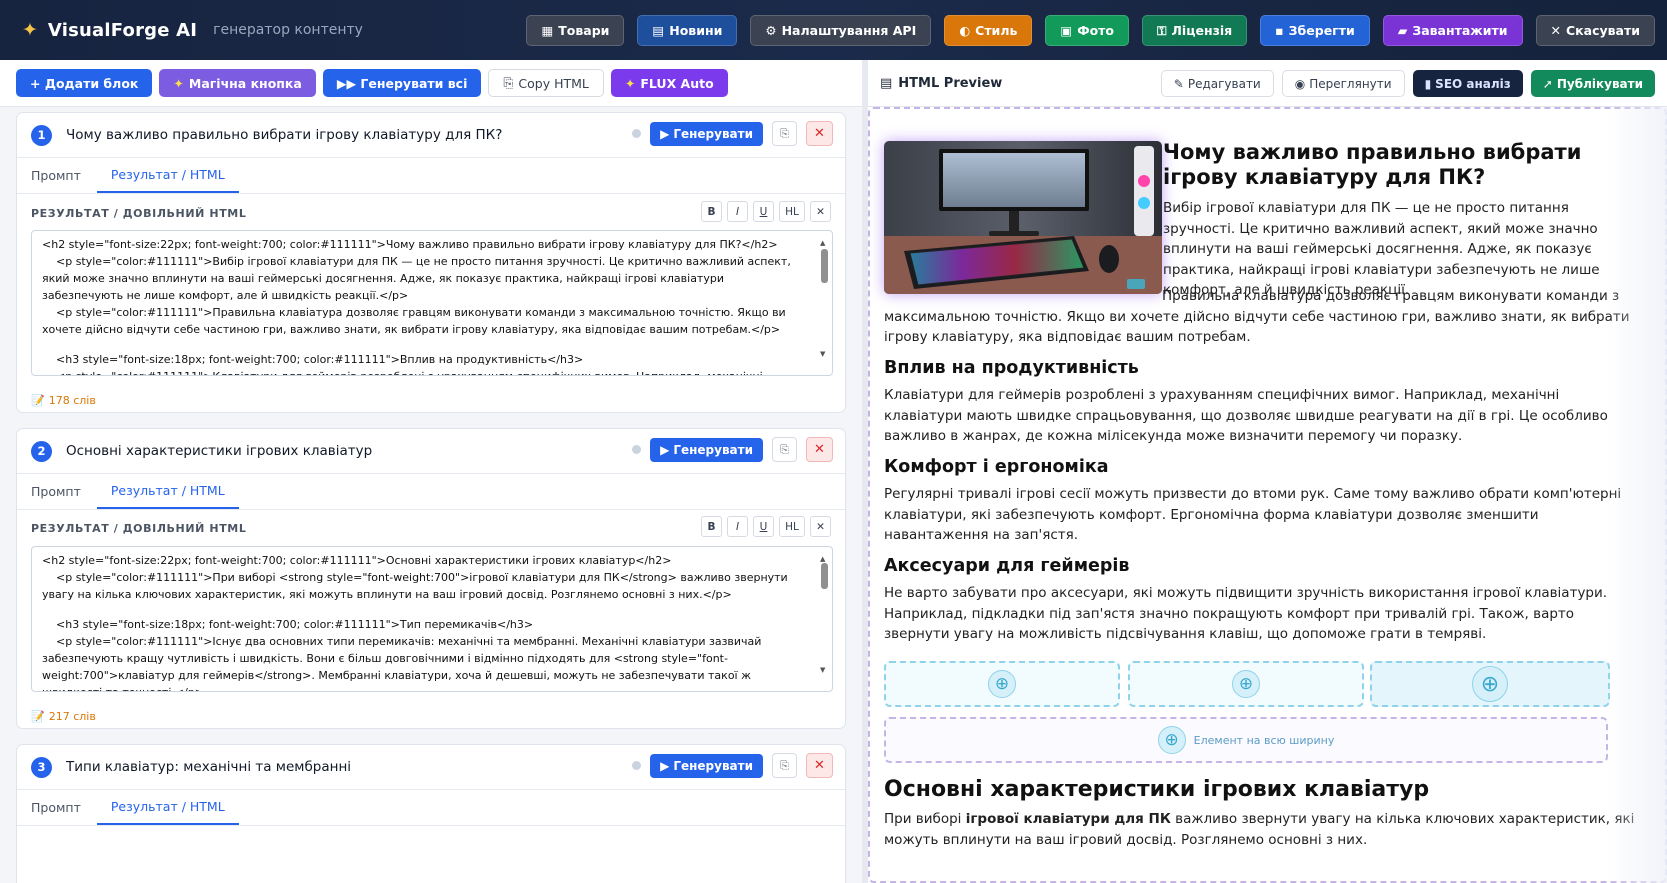 The height and width of the screenshot is (883, 1667). I want to click on key-icon: ⚿, so click(1162, 30).